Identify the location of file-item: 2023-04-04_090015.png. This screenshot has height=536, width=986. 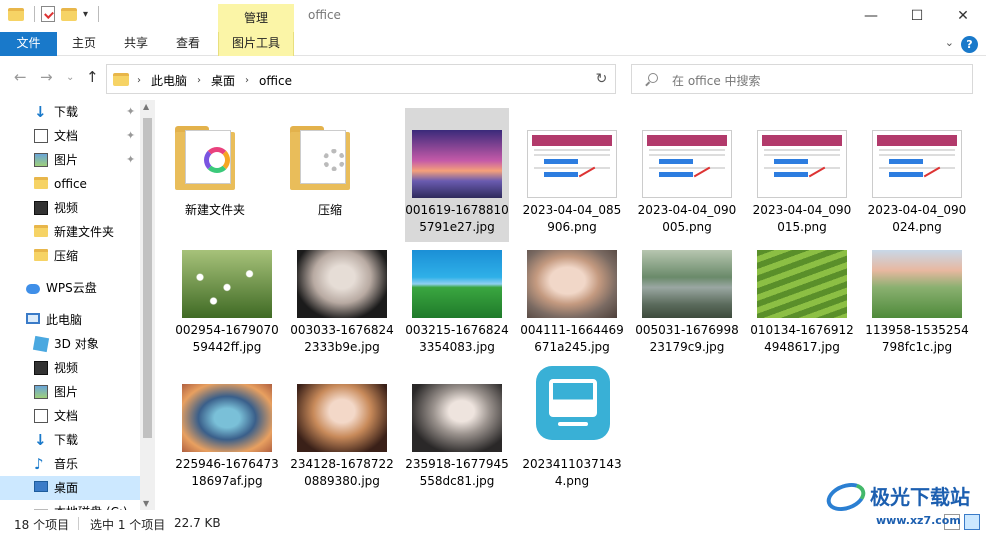
(802, 175).